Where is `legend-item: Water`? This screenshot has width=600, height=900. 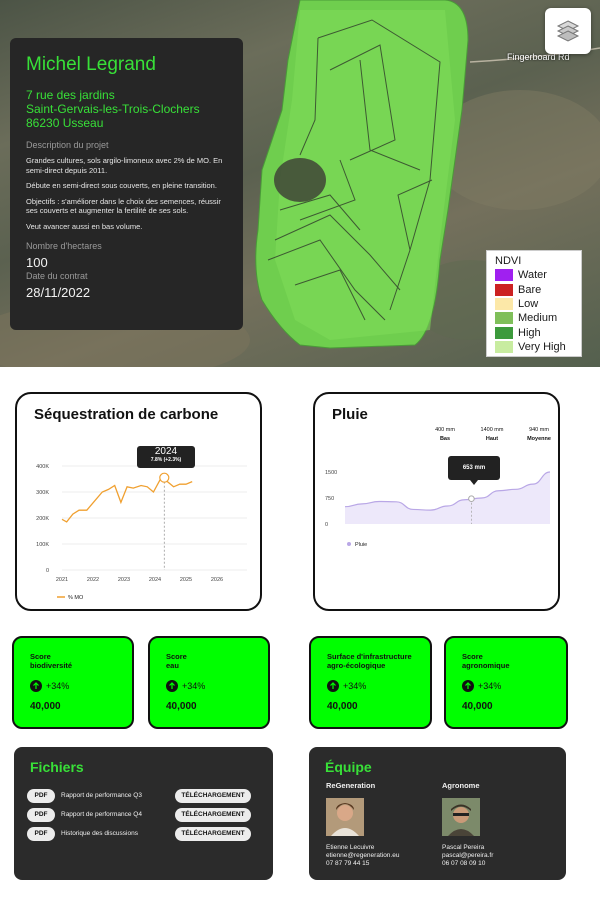
legend-item: Water is located at coordinates (534, 275).